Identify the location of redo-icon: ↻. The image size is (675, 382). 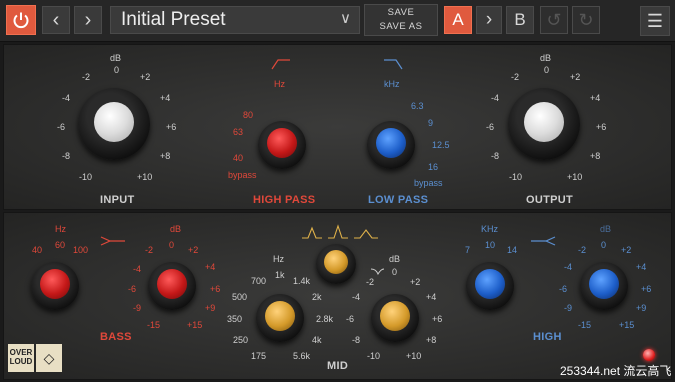
(586, 19).